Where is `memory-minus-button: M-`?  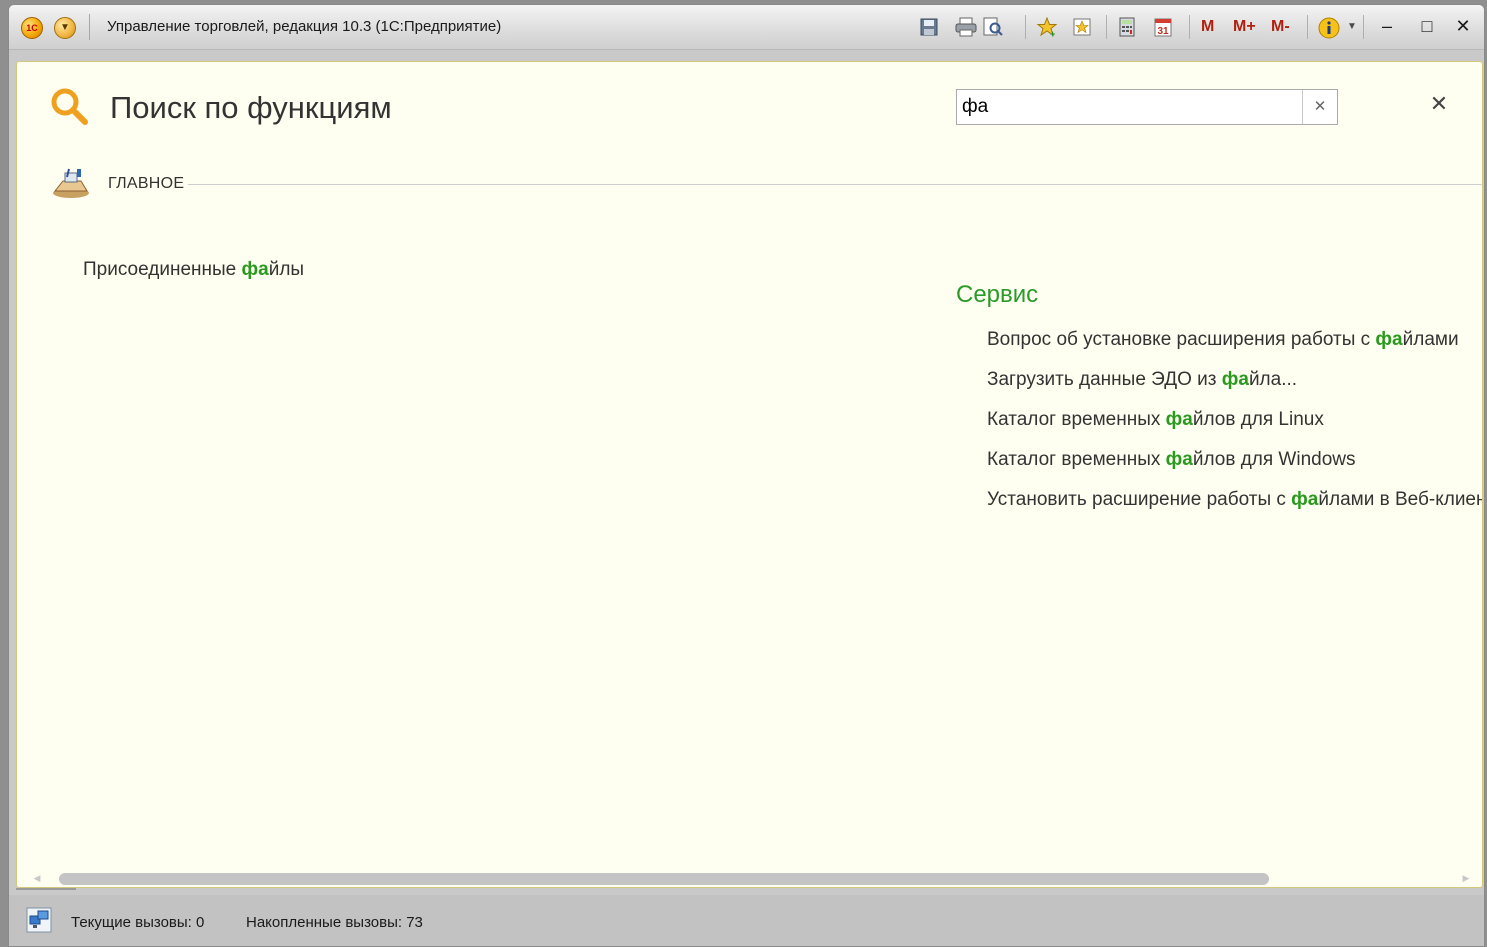
memory-minus-button: M- is located at coordinates (1280, 27).